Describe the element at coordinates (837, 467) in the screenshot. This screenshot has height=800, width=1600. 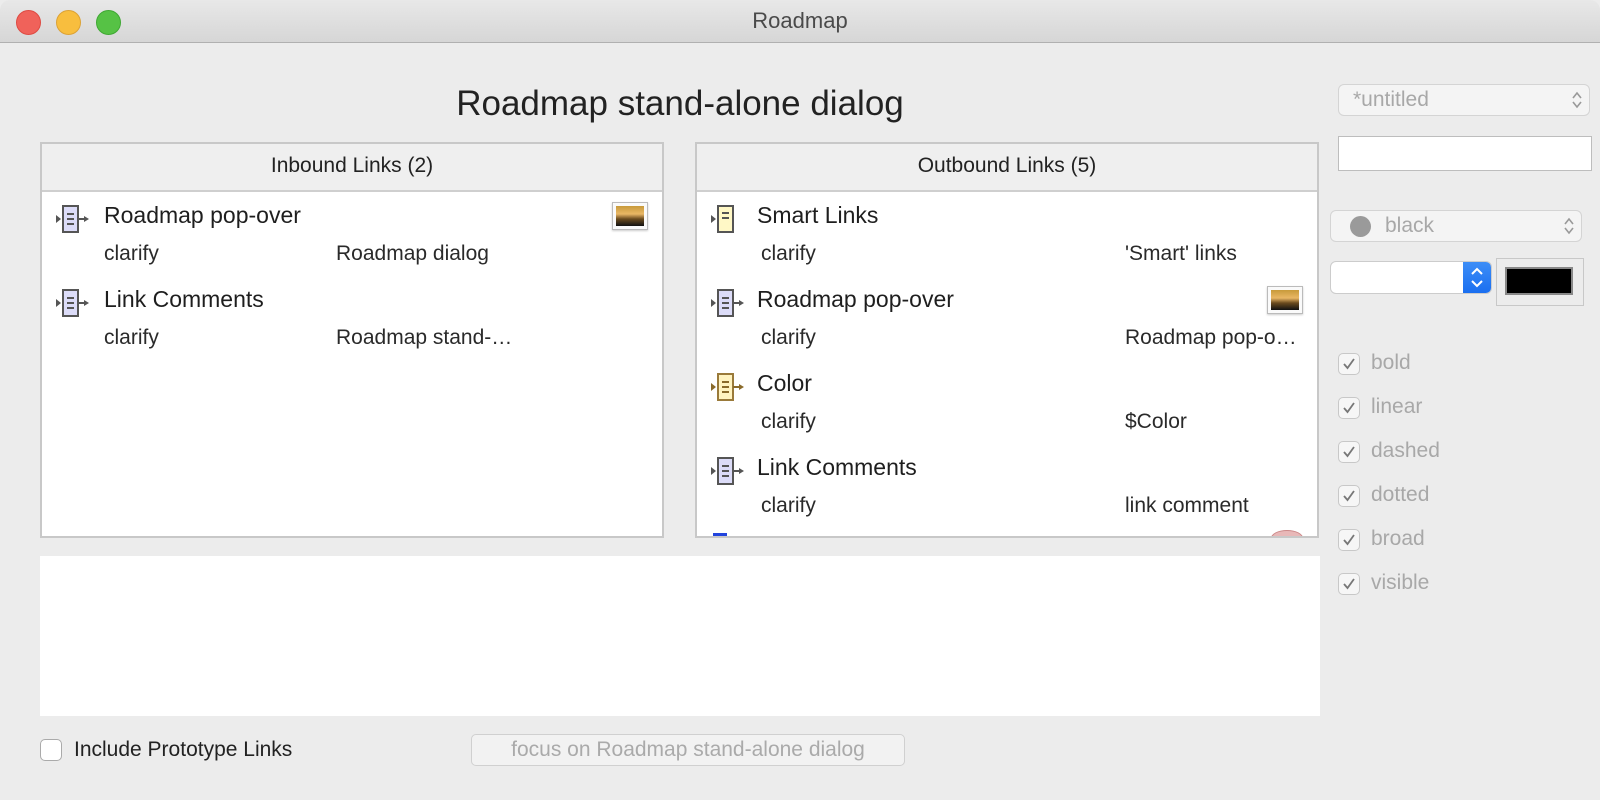
I see `link-destination-title: Link Comments` at that location.